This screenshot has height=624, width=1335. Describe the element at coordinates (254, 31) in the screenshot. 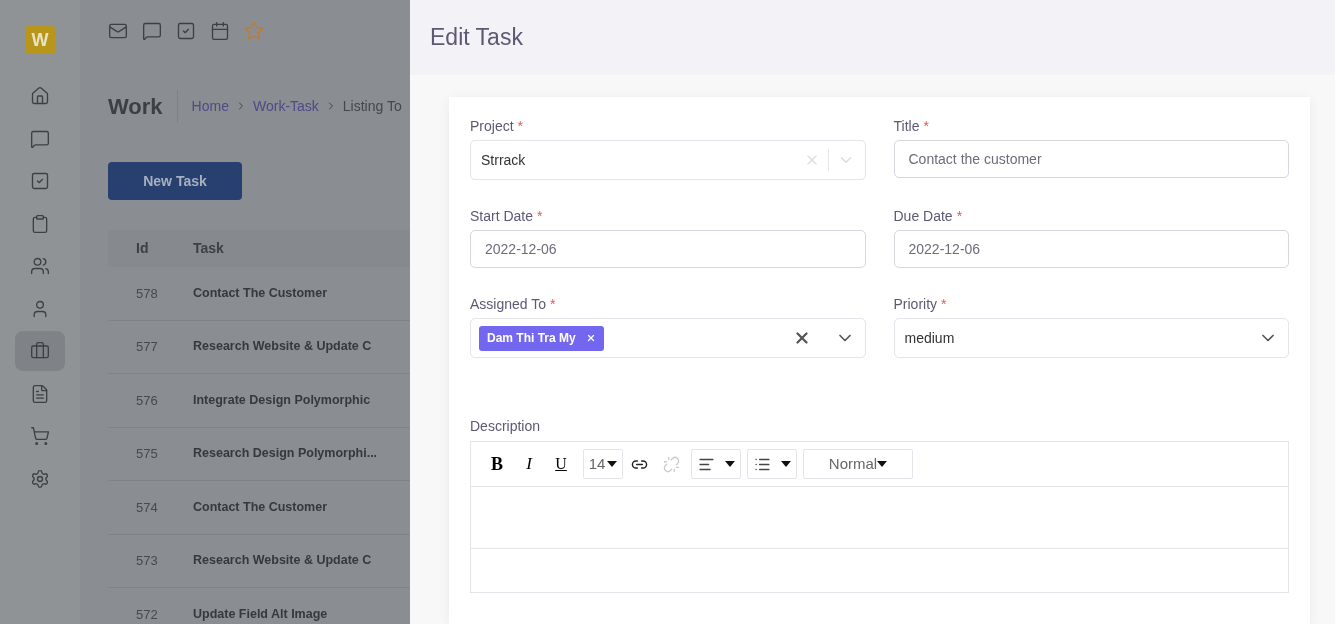

I see `star-icon` at that location.